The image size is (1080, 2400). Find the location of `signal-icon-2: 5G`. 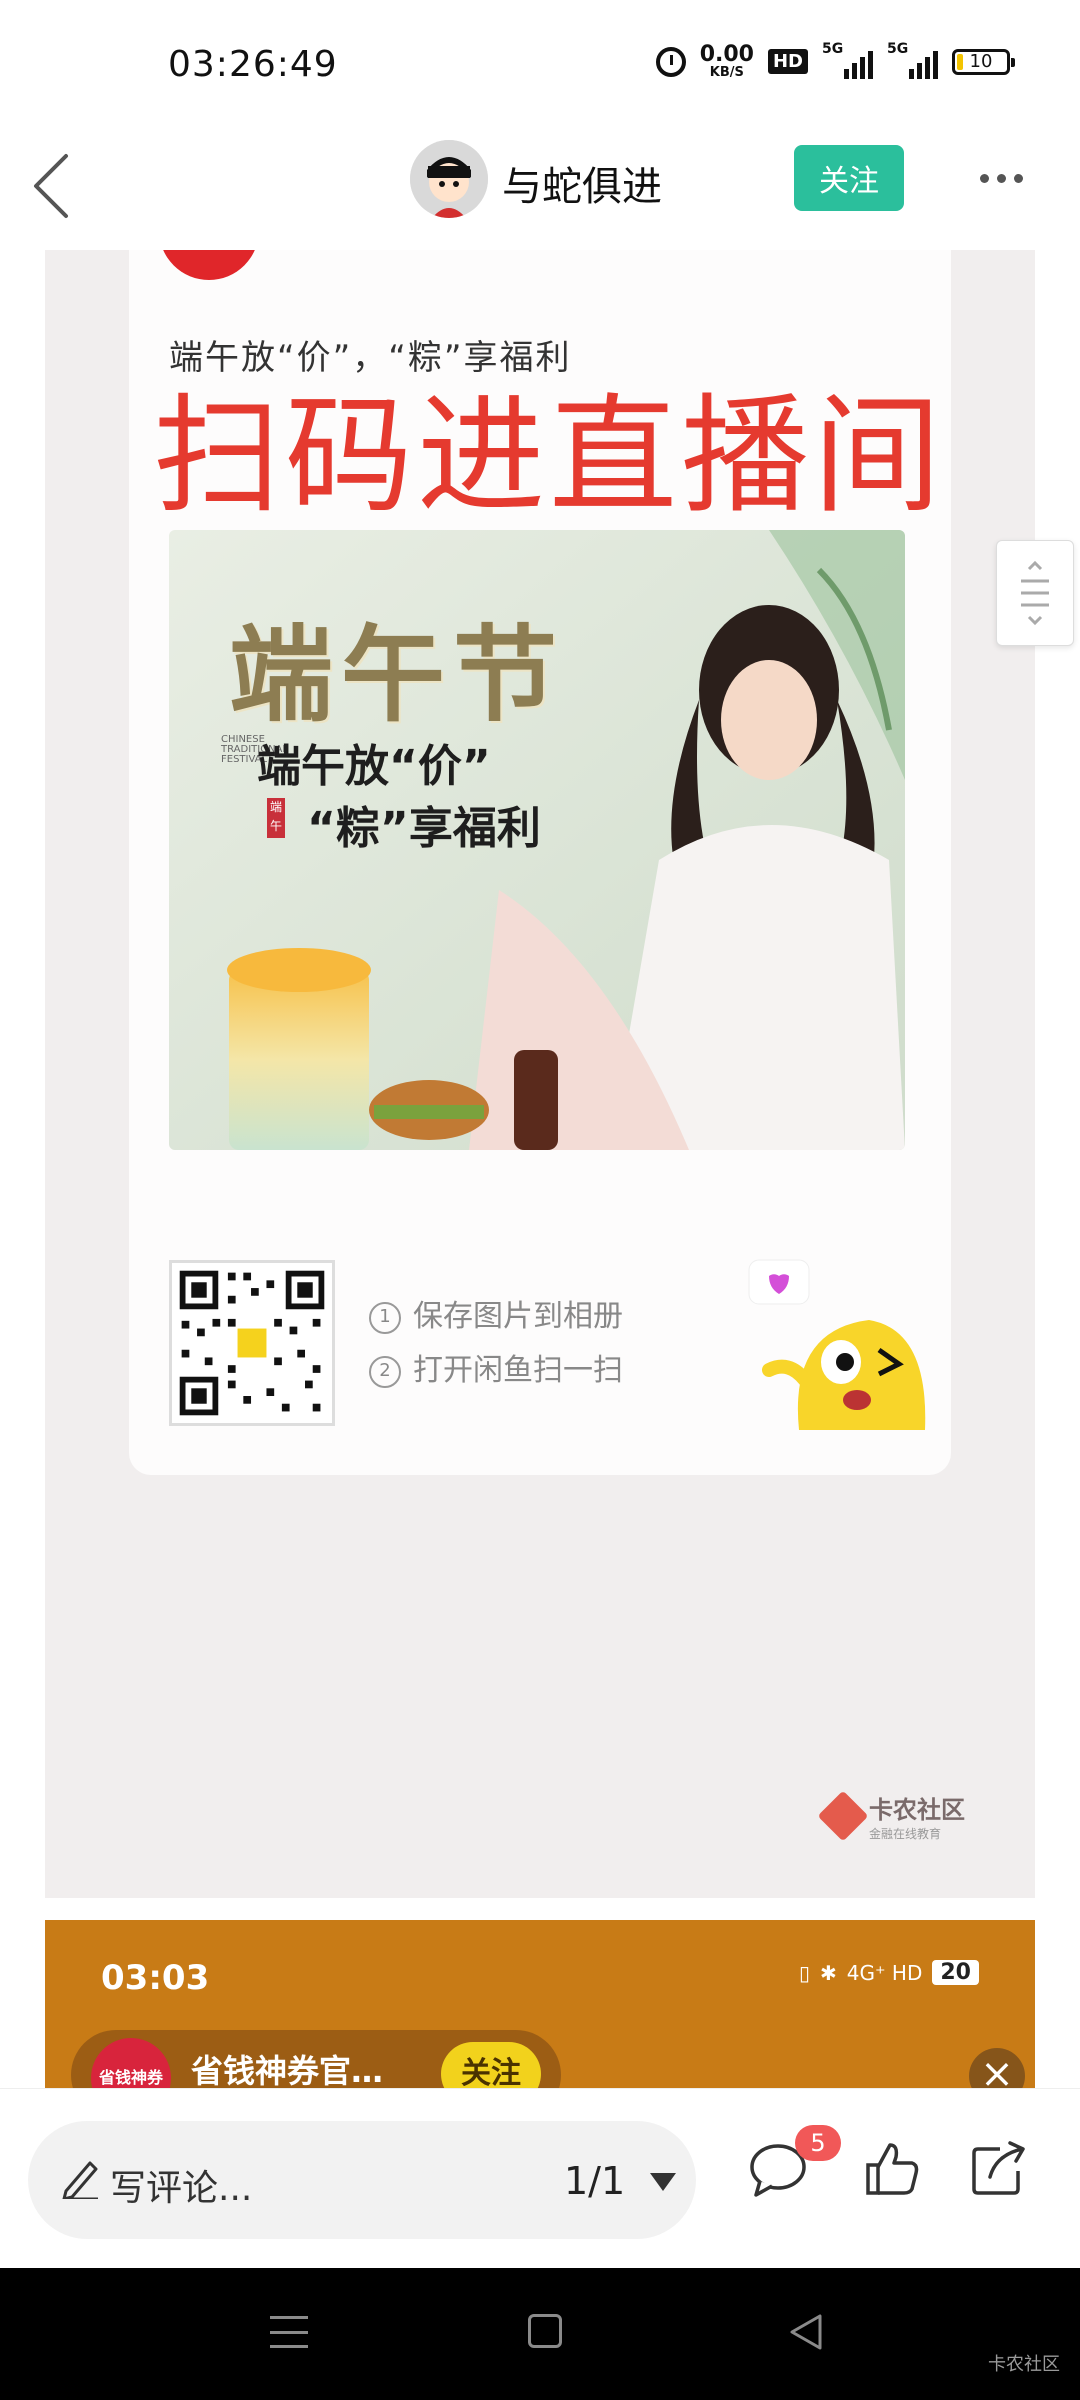

signal-icon-2: 5G is located at coordinates (912, 60).